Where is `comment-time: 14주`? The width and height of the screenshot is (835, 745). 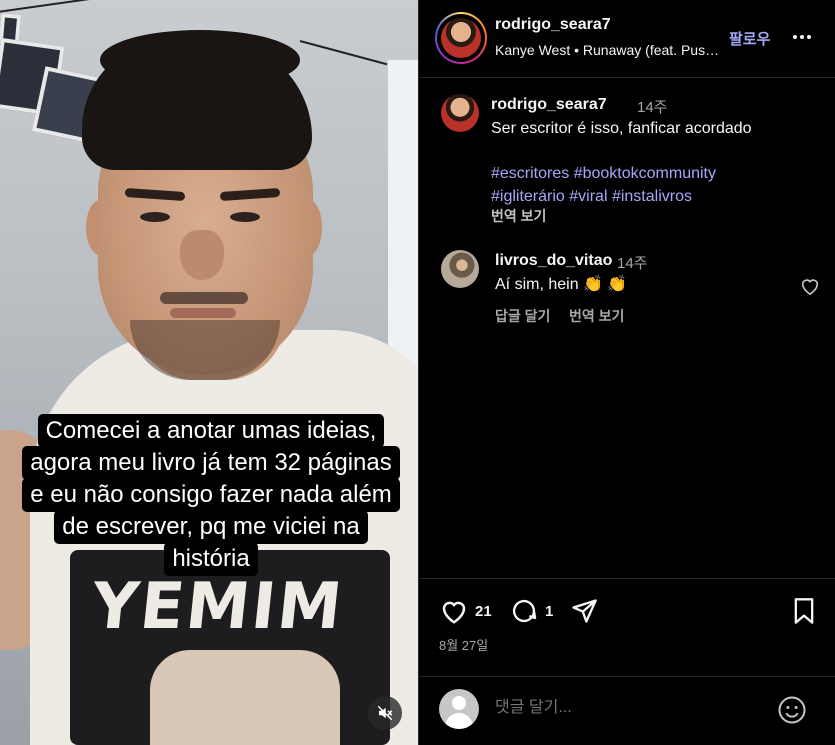
comment-time: 14주 is located at coordinates (632, 262).